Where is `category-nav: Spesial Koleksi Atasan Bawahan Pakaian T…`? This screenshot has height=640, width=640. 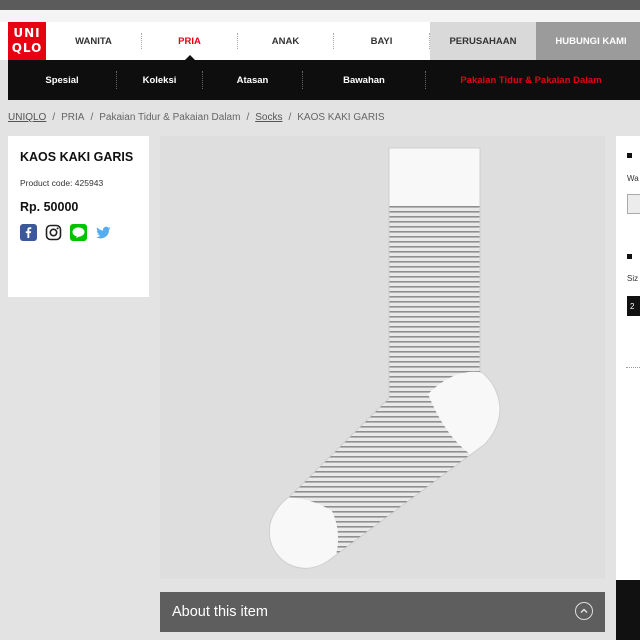 category-nav: Spesial Koleksi Atasan Bawahan Pakaian T… is located at coordinates (324, 80).